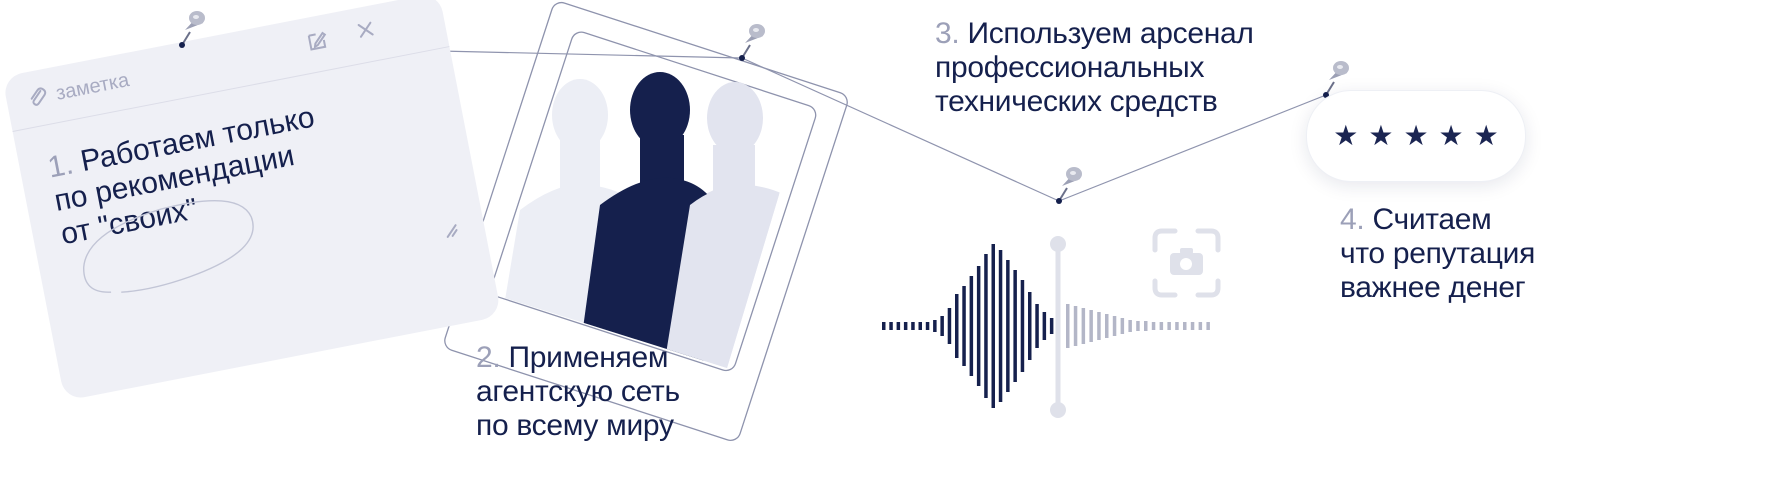 This screenshot has height=489, width=1767. I want to click on rating-pill: ★ ★ ★ ★ ★, so click(1416, 136).